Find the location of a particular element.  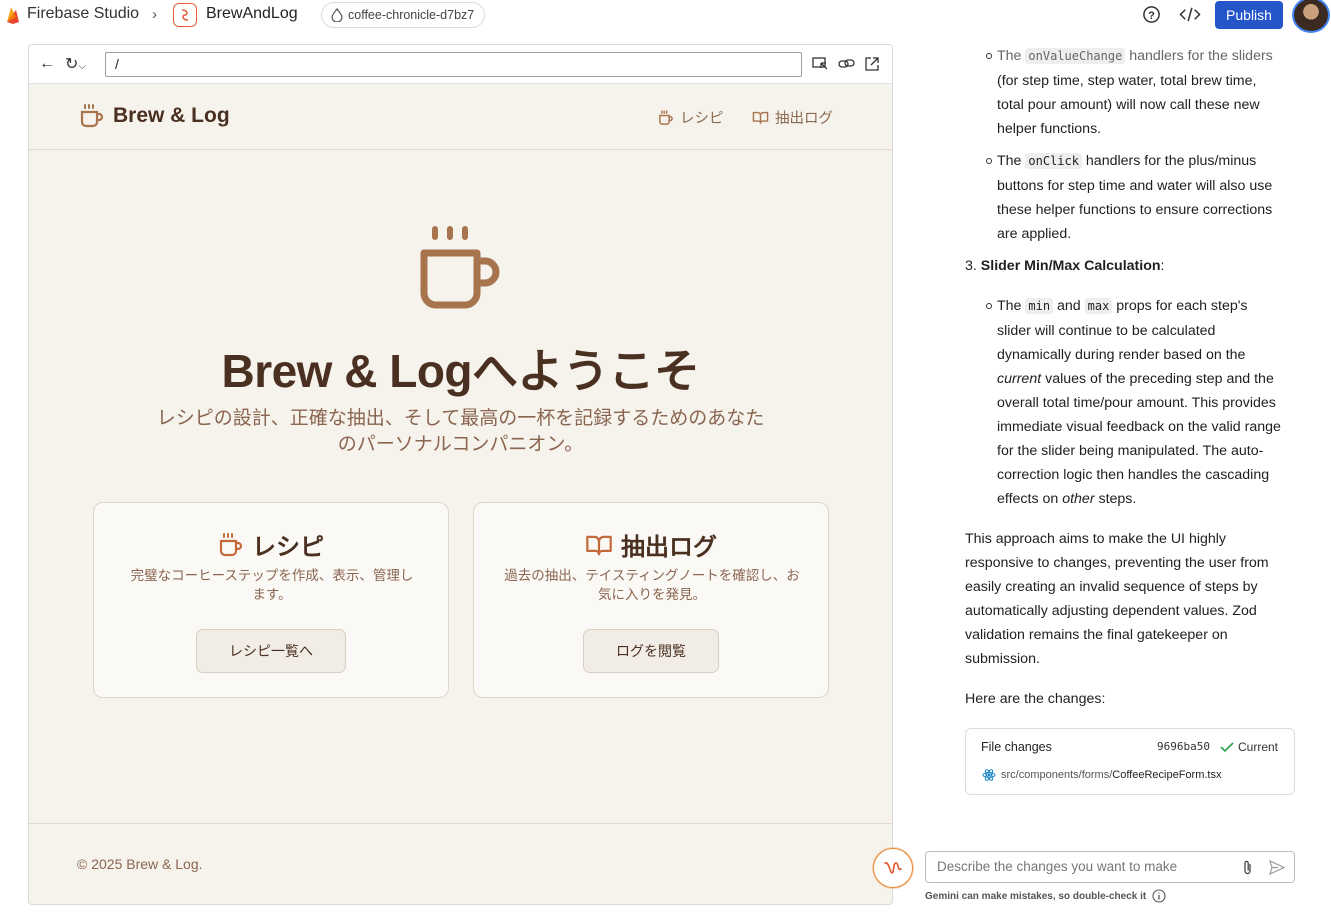

hero-subtitle-line-1: レシピの設計、正確な抽出、そして最高の一杯を記録するためのあなた is located at coordinates (460, 418).